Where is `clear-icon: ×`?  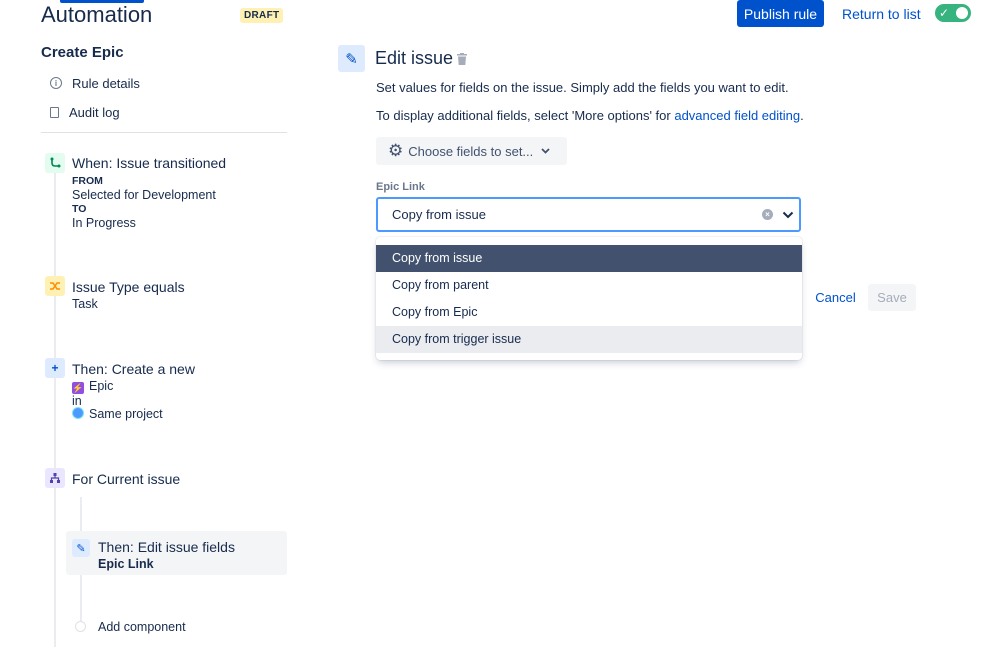 clear-icon: × is located at coordinates (767, 214).